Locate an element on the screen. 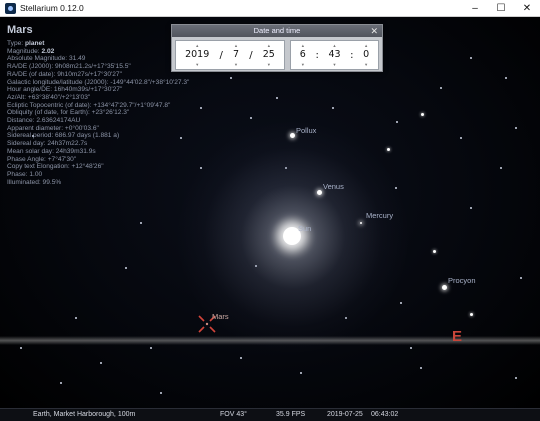 The image size is (540, 421). info-line-value: RA/DE (of date): 9h10m27s/+17°30'27" is located at coordinates (64, 74).